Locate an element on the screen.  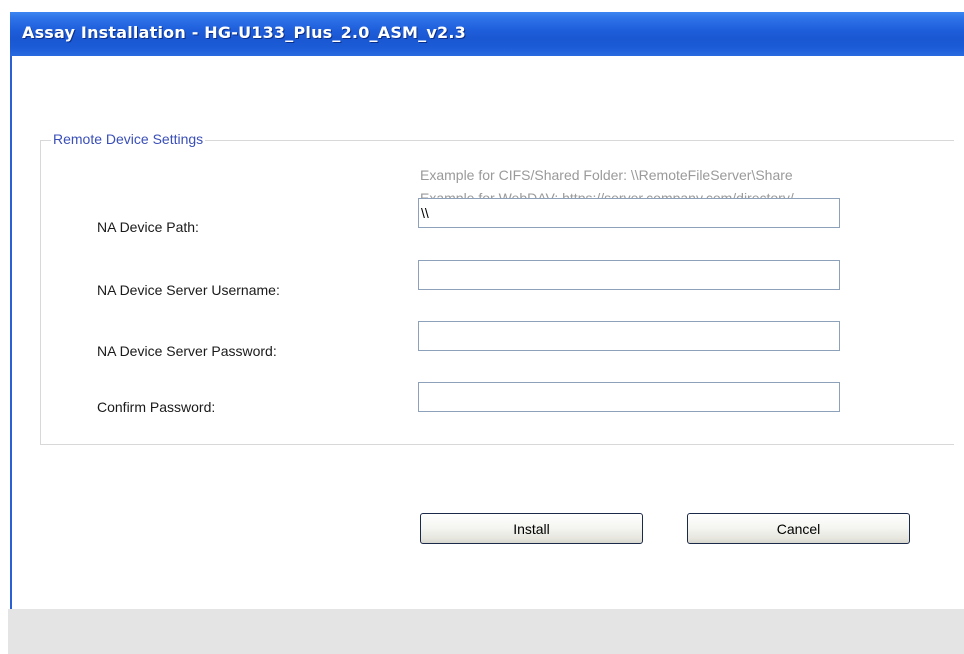
cancel-button: Cancel is located at coordinates (798, 528).